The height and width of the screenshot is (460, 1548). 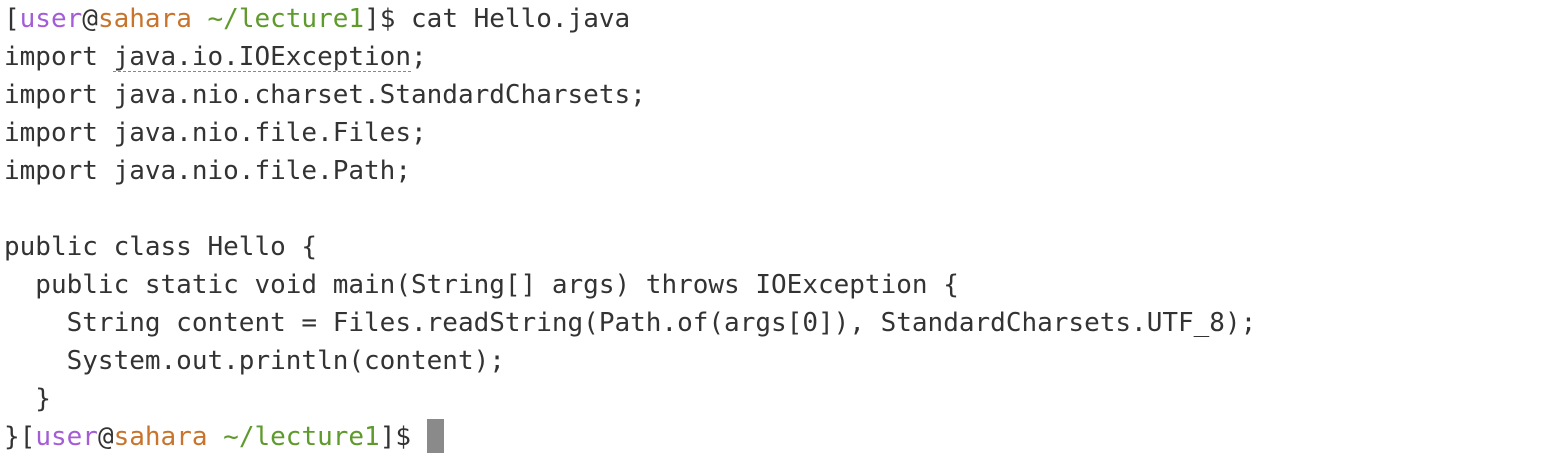 I want to click on prompt-line-1: [user@sahara ~/lecture1]$ cat Hello.java, so click(x=776, y=19).